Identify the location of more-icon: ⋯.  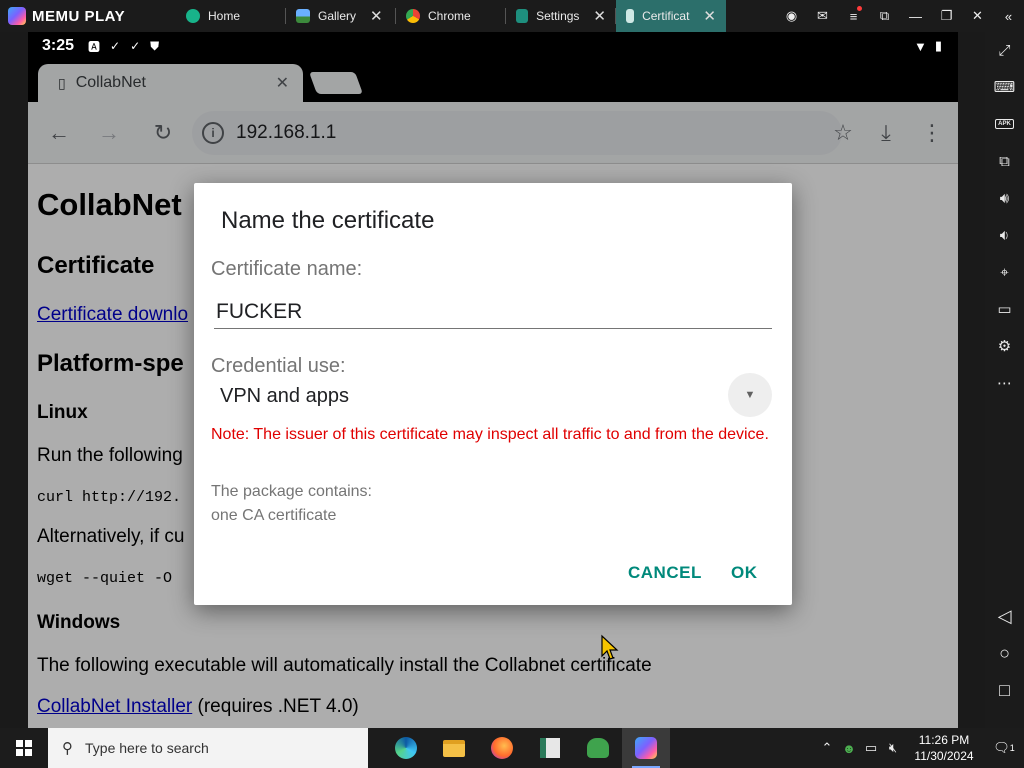
(1004, 383).